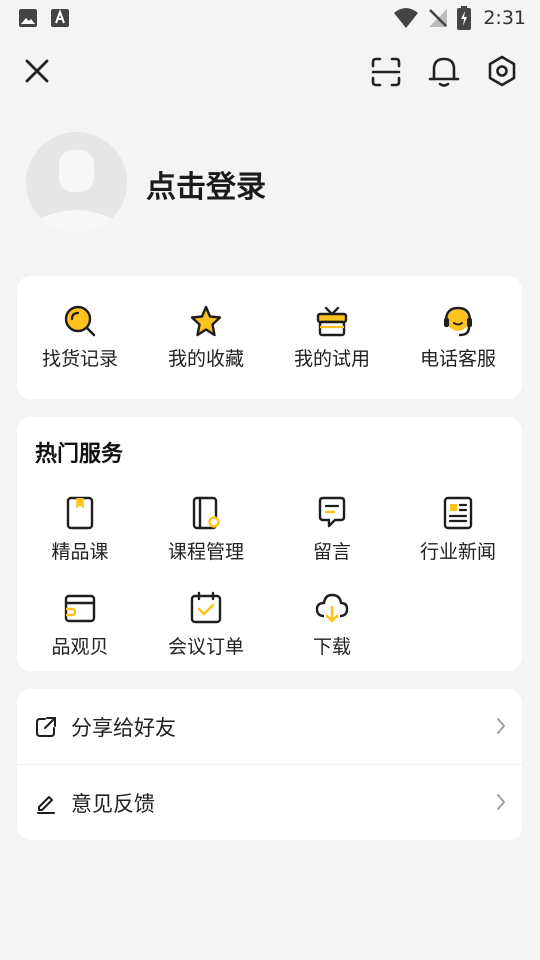  Describe the element at coordinates (205, 647) in the screenshot. I see `service-label: 会议订单` at that location.